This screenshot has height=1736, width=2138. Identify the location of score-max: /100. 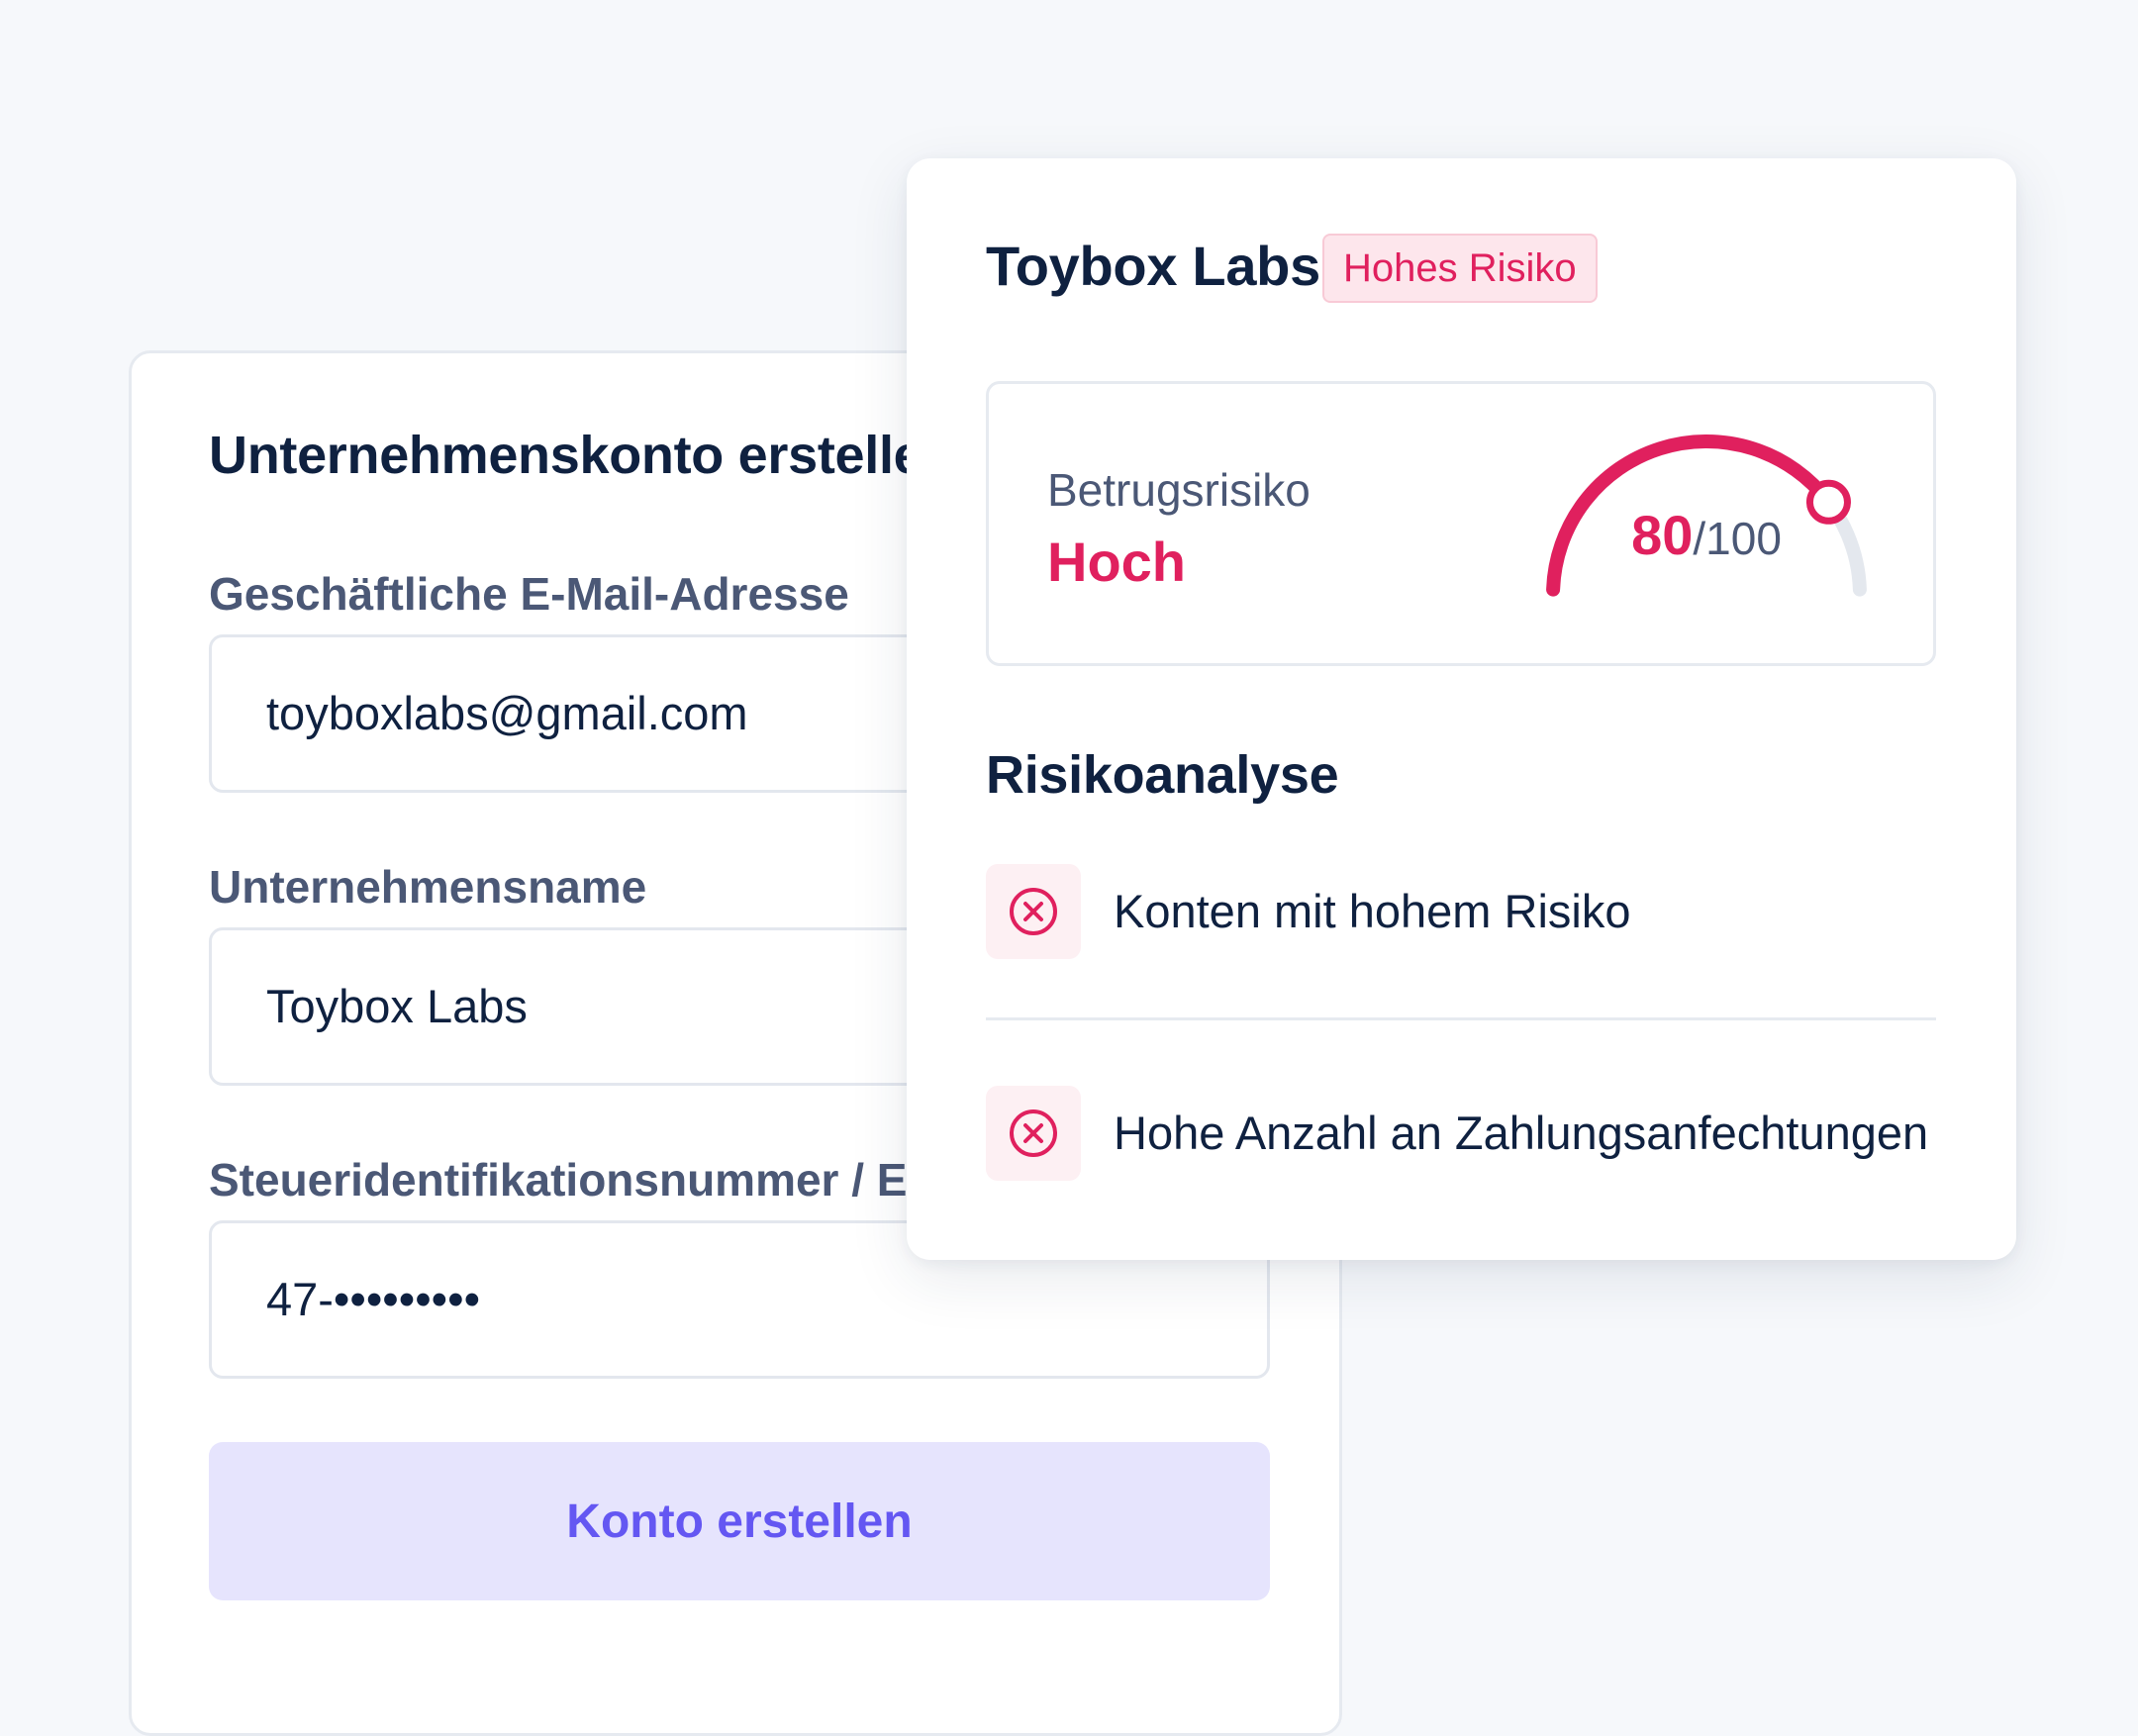
(1737, 538).